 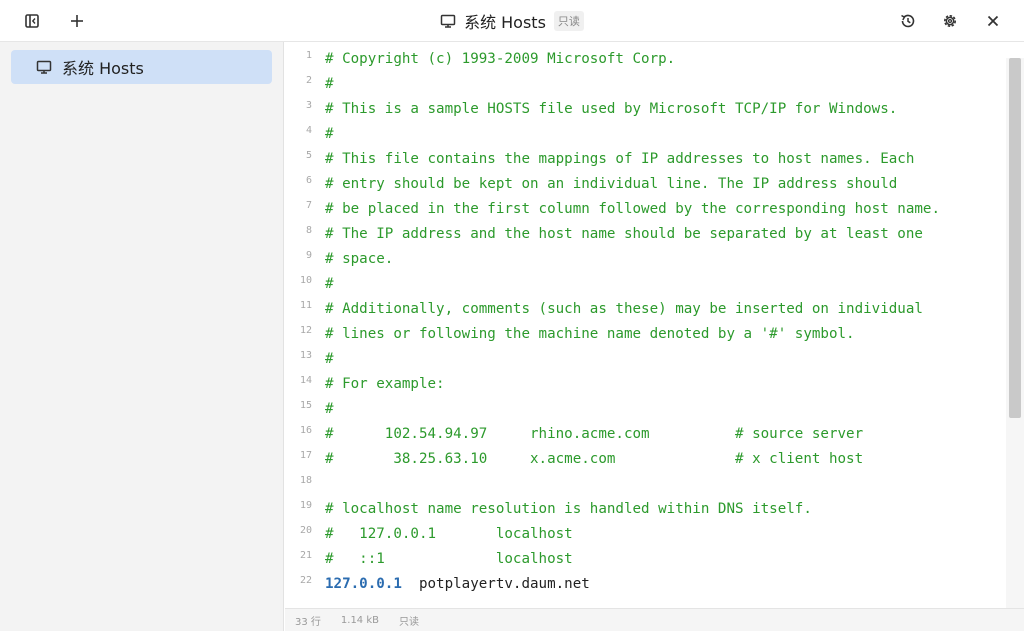 What do you see at coordinates (305, 330) in the screenshot?
I see `line-number: 12` at bounding box center [305, 330].